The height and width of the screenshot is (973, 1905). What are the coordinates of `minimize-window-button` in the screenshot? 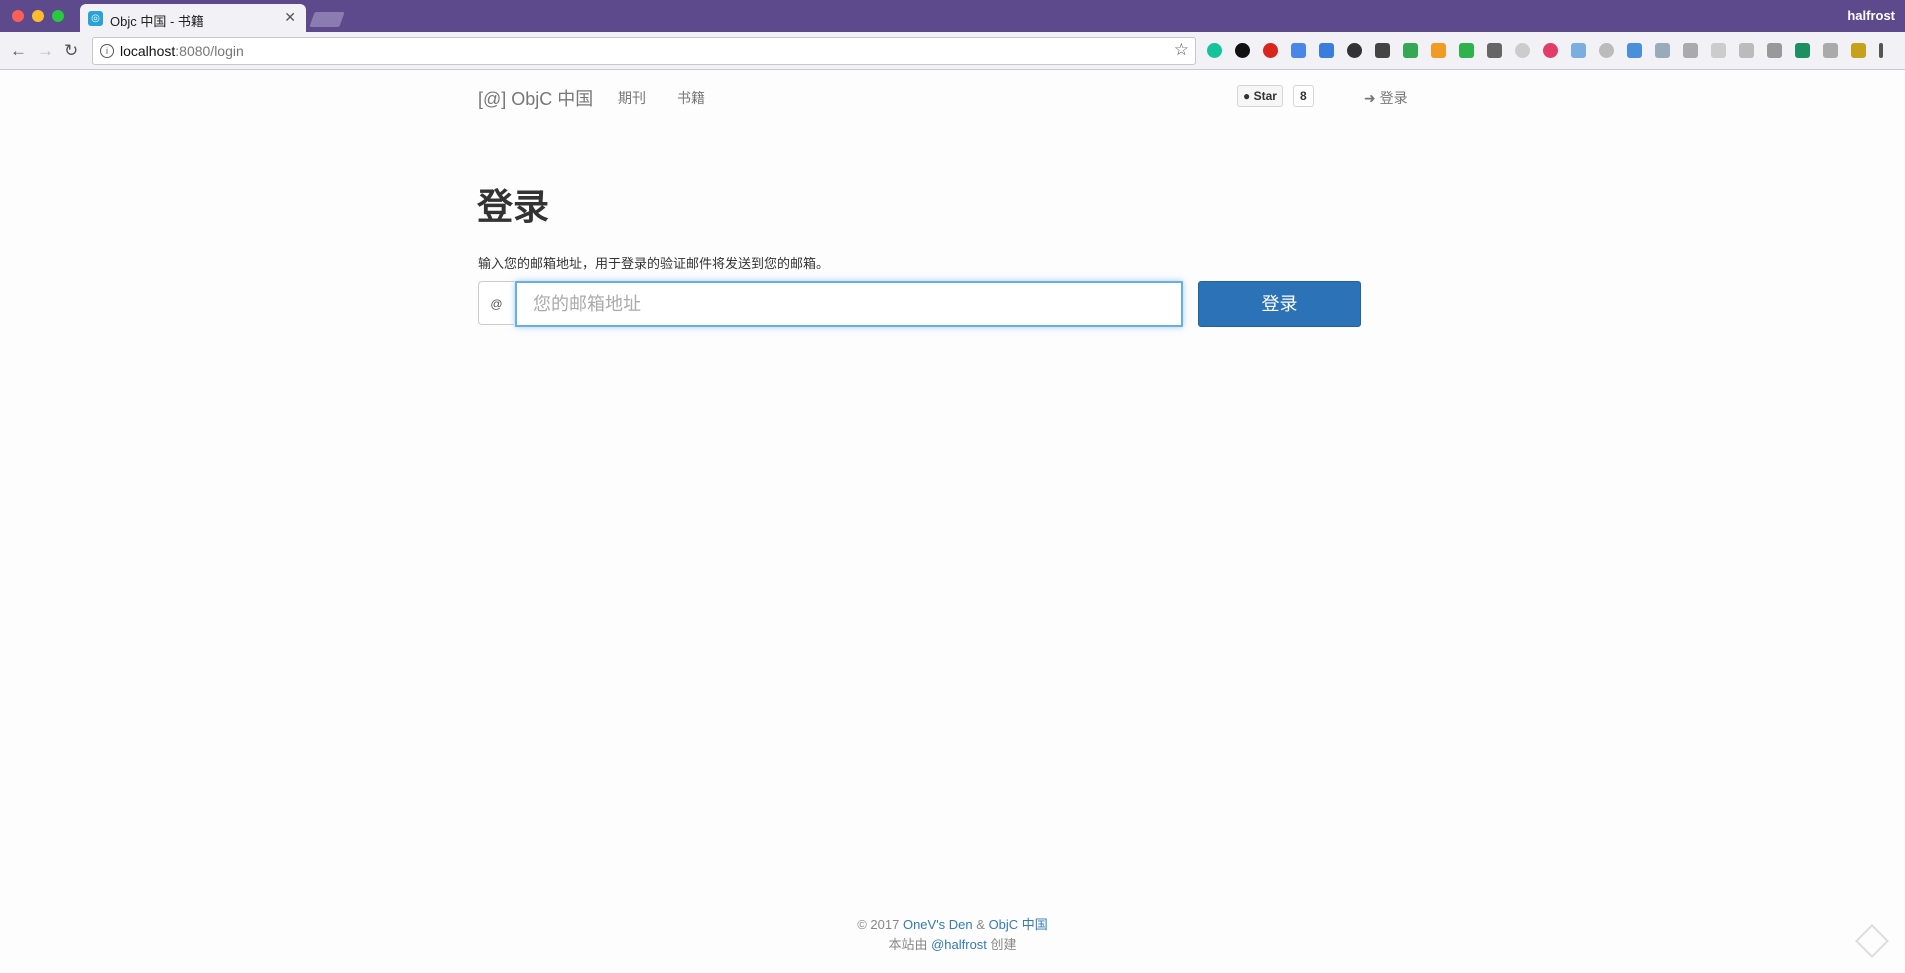 It's located at (38, 16).